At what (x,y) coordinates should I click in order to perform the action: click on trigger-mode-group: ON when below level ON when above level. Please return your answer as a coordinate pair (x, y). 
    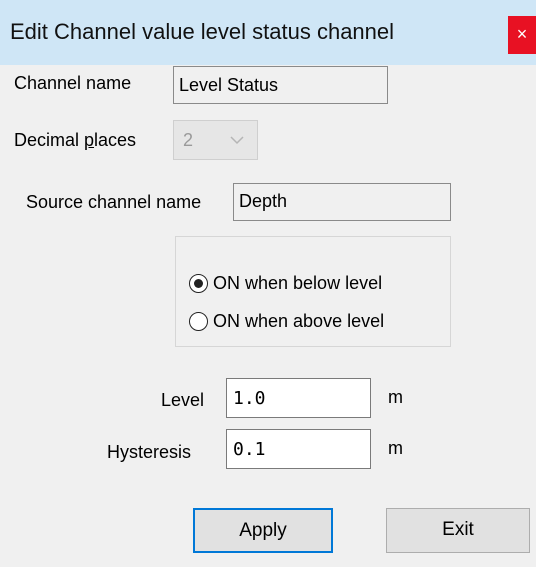
    Looking at the image, I should click on (313, 291).